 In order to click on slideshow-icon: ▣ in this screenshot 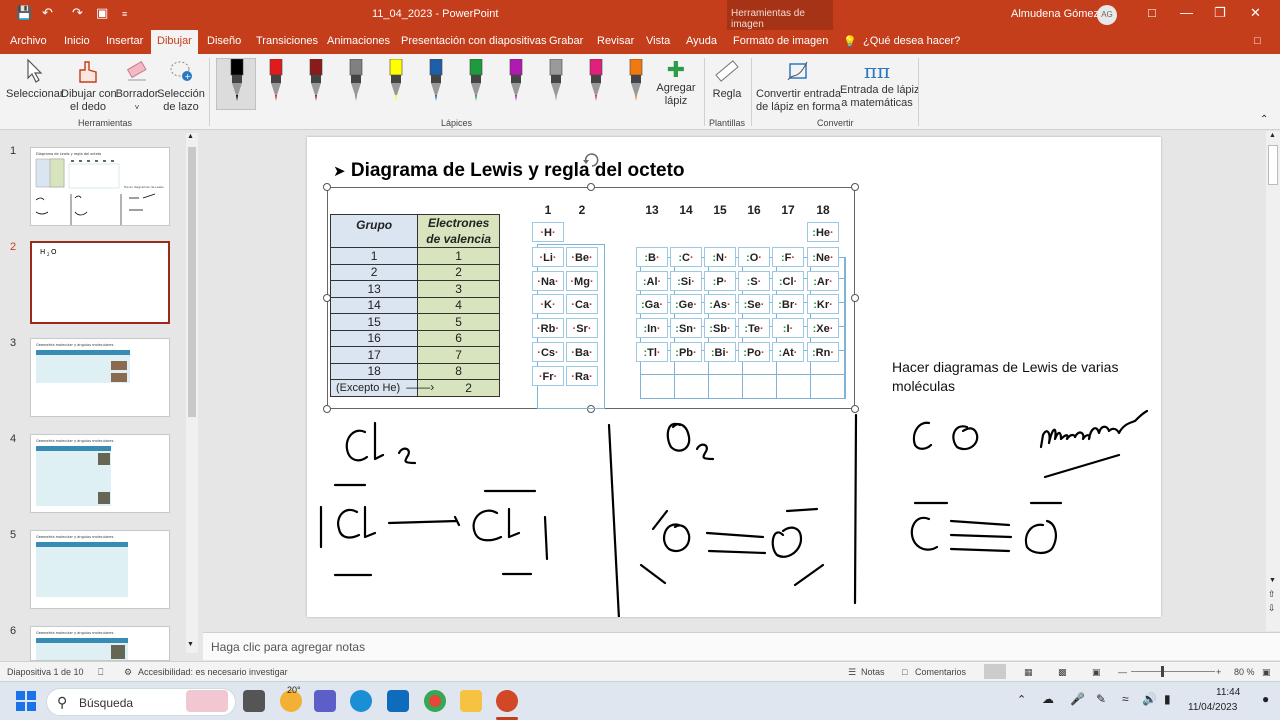, I will do `click(102, 13)`.